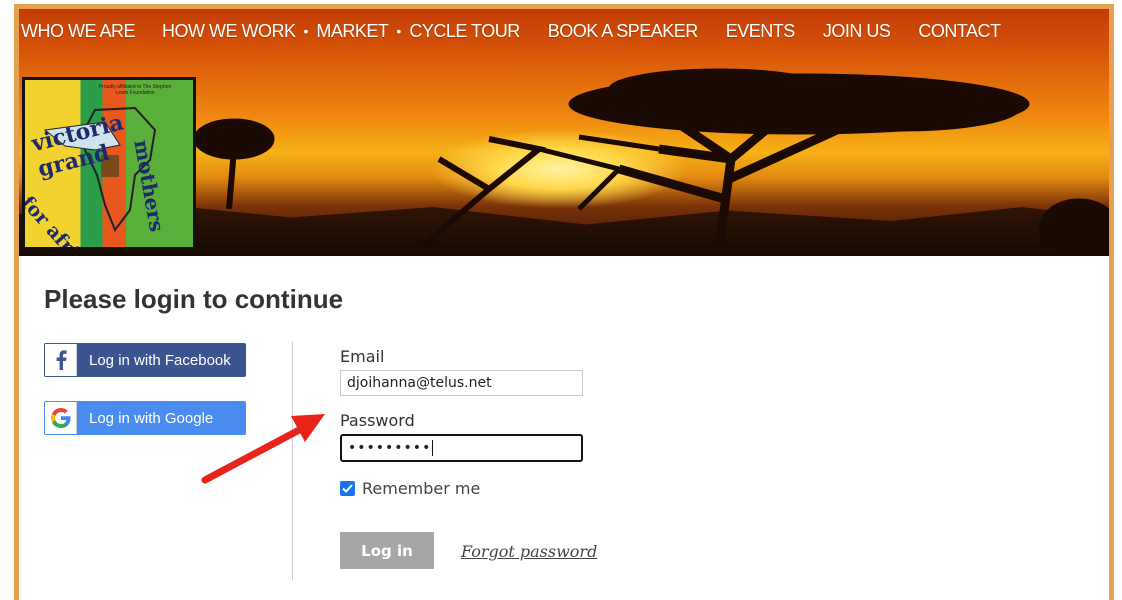 The image size is (1122, 600). I want to click on email-label: Email, so click(362, 356).